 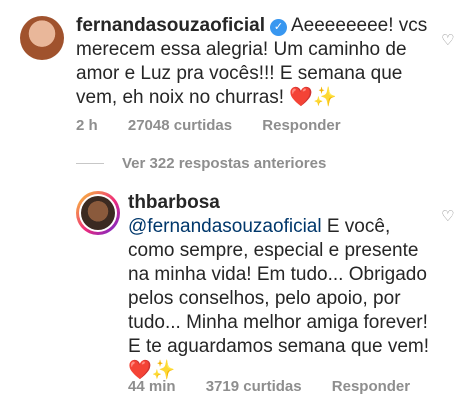 What do you see at coordinates (241, 49) in the screenshot?
I see `comment-line: merecem essa alegria! Um caminho de` at bounding box center [241, 49].